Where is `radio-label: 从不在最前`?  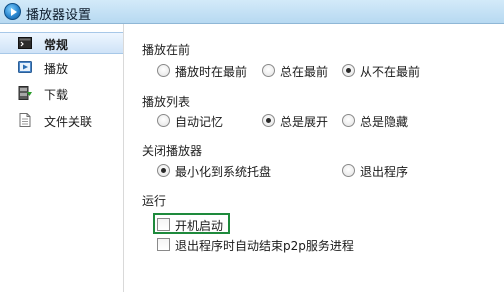 radio-label: 从不在最前 is located at coordinates (390, 72).